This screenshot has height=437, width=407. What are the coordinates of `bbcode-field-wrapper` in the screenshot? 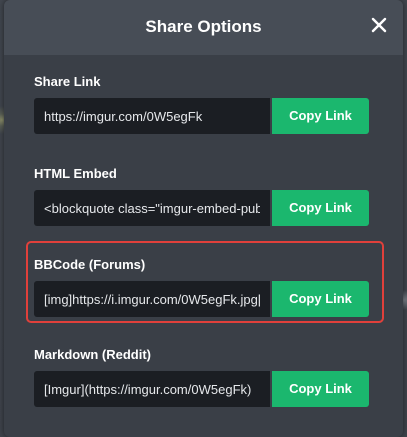 It's located at (152, 299).